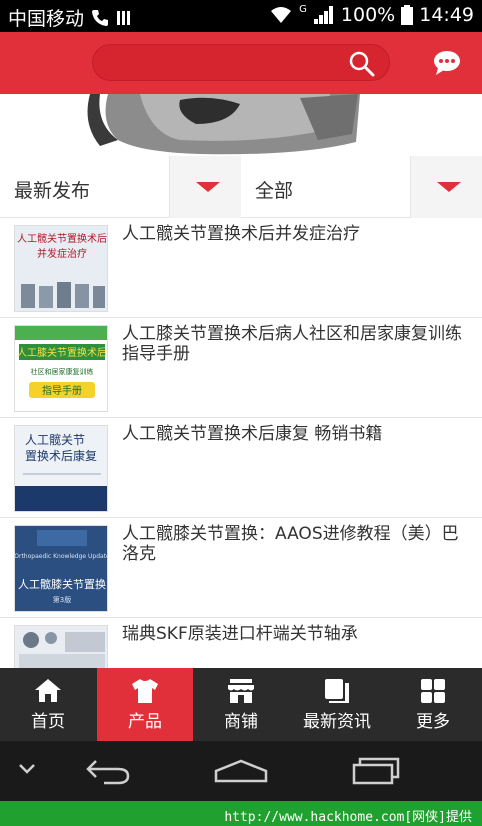 The width and height of the screenshot is (482, 826). What do you see at coordinates (61, 468) in the screenshot?
I see `product-thumbnail: 人工髋关节 置换术后康复` at bounding box center [61, 468].